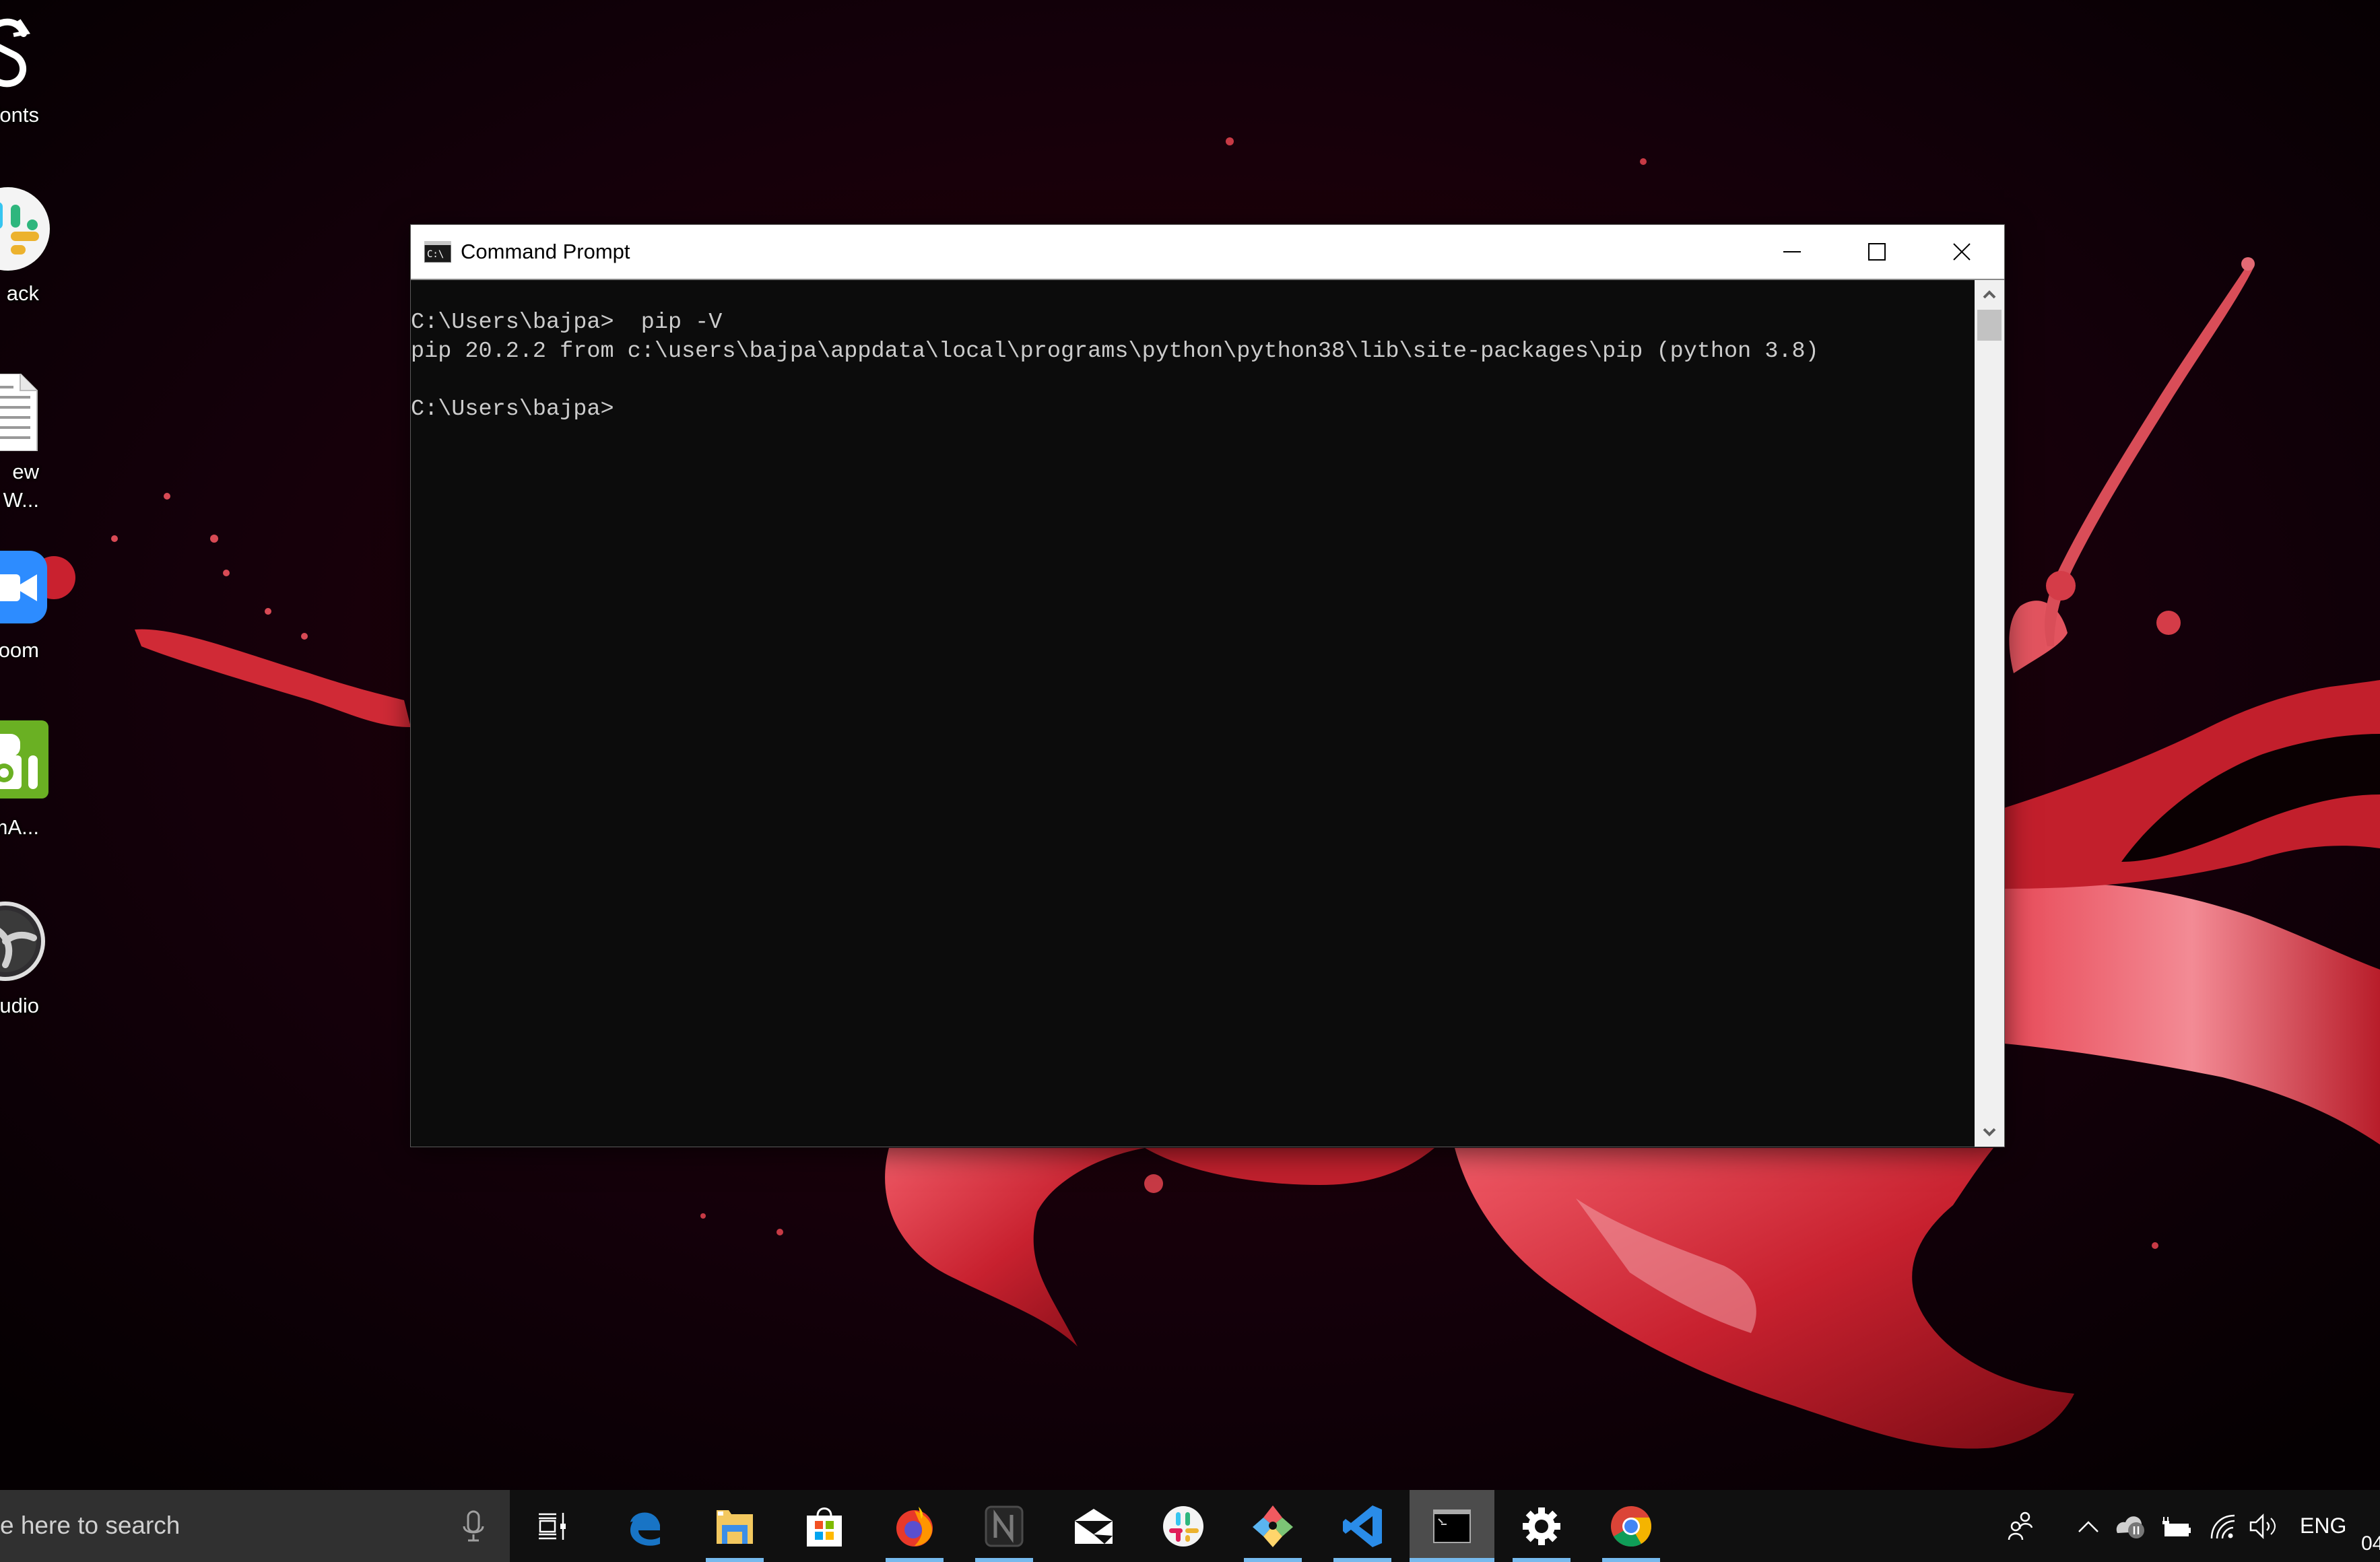 This screenshot has height=1562, width=2380. What do you see at coordinates (1989, 325) in the screenshot?
I see `scroll-thumb` at bounding box center [1989, 325].